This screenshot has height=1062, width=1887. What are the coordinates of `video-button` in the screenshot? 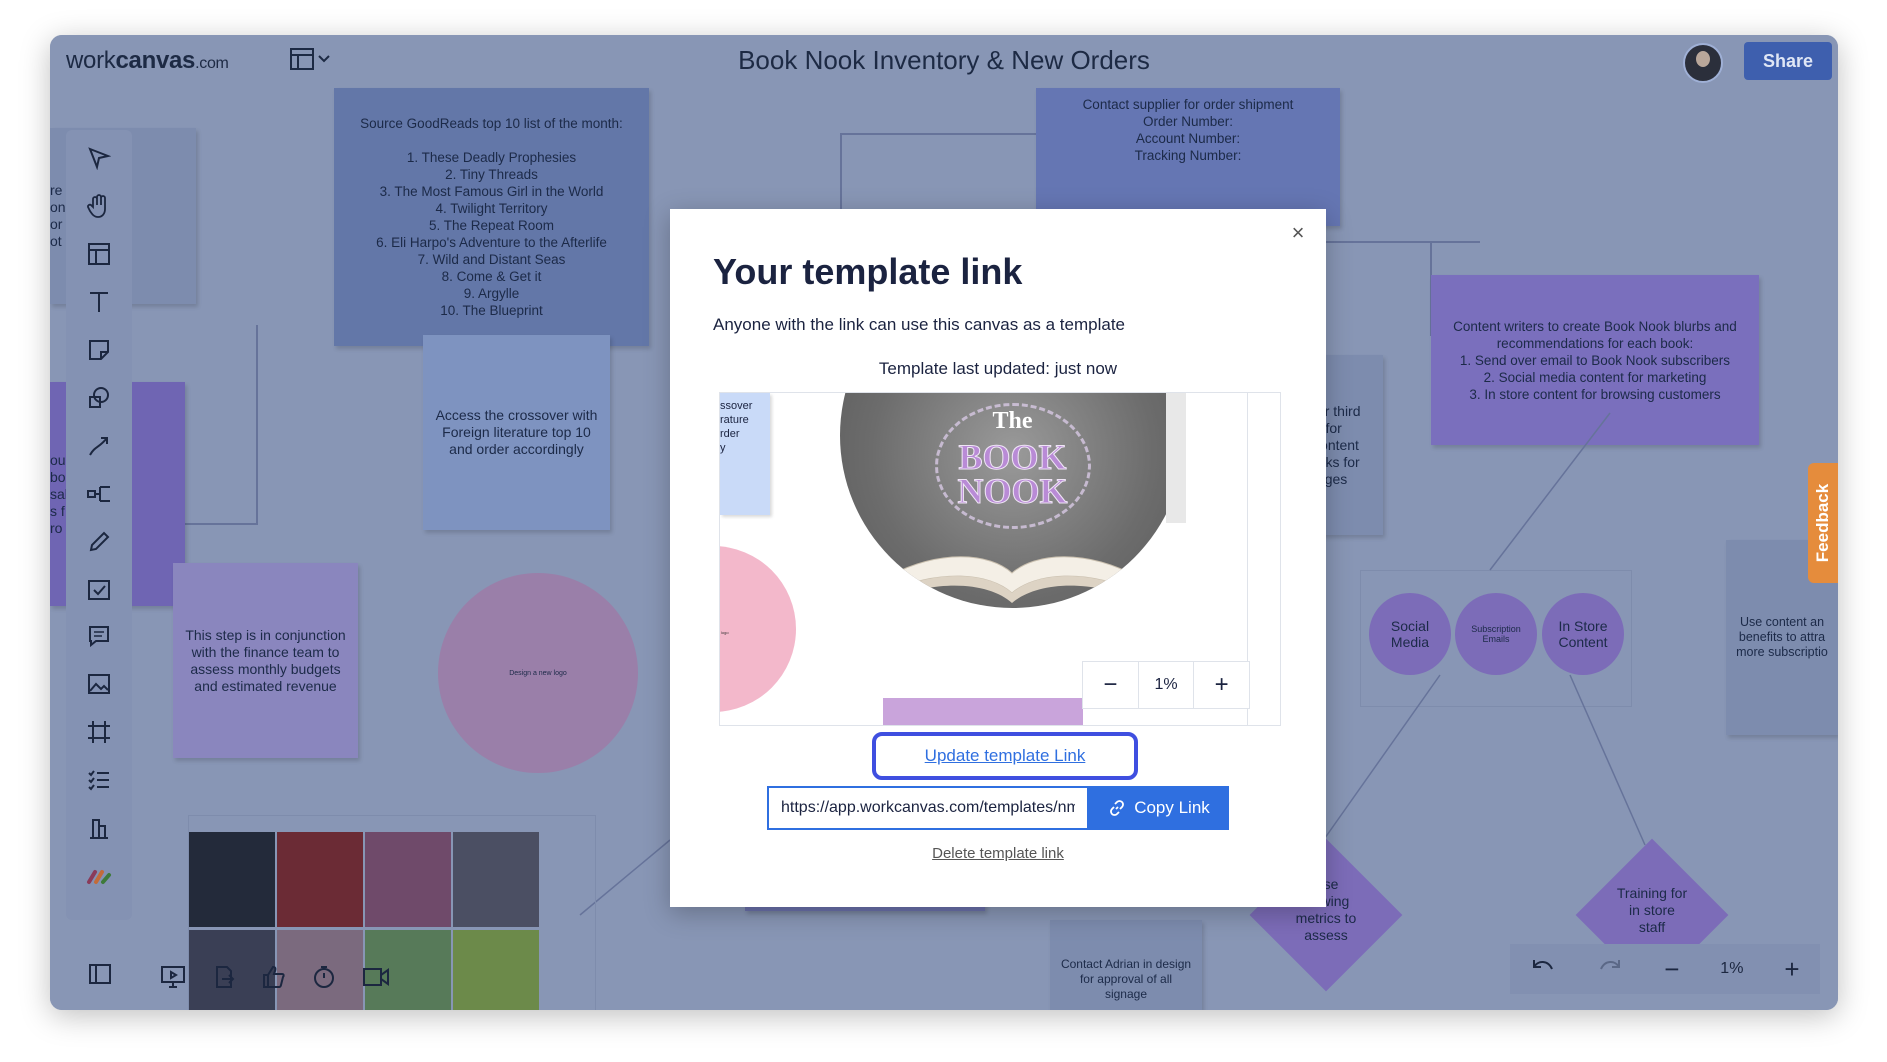 It's located at (376, 979).